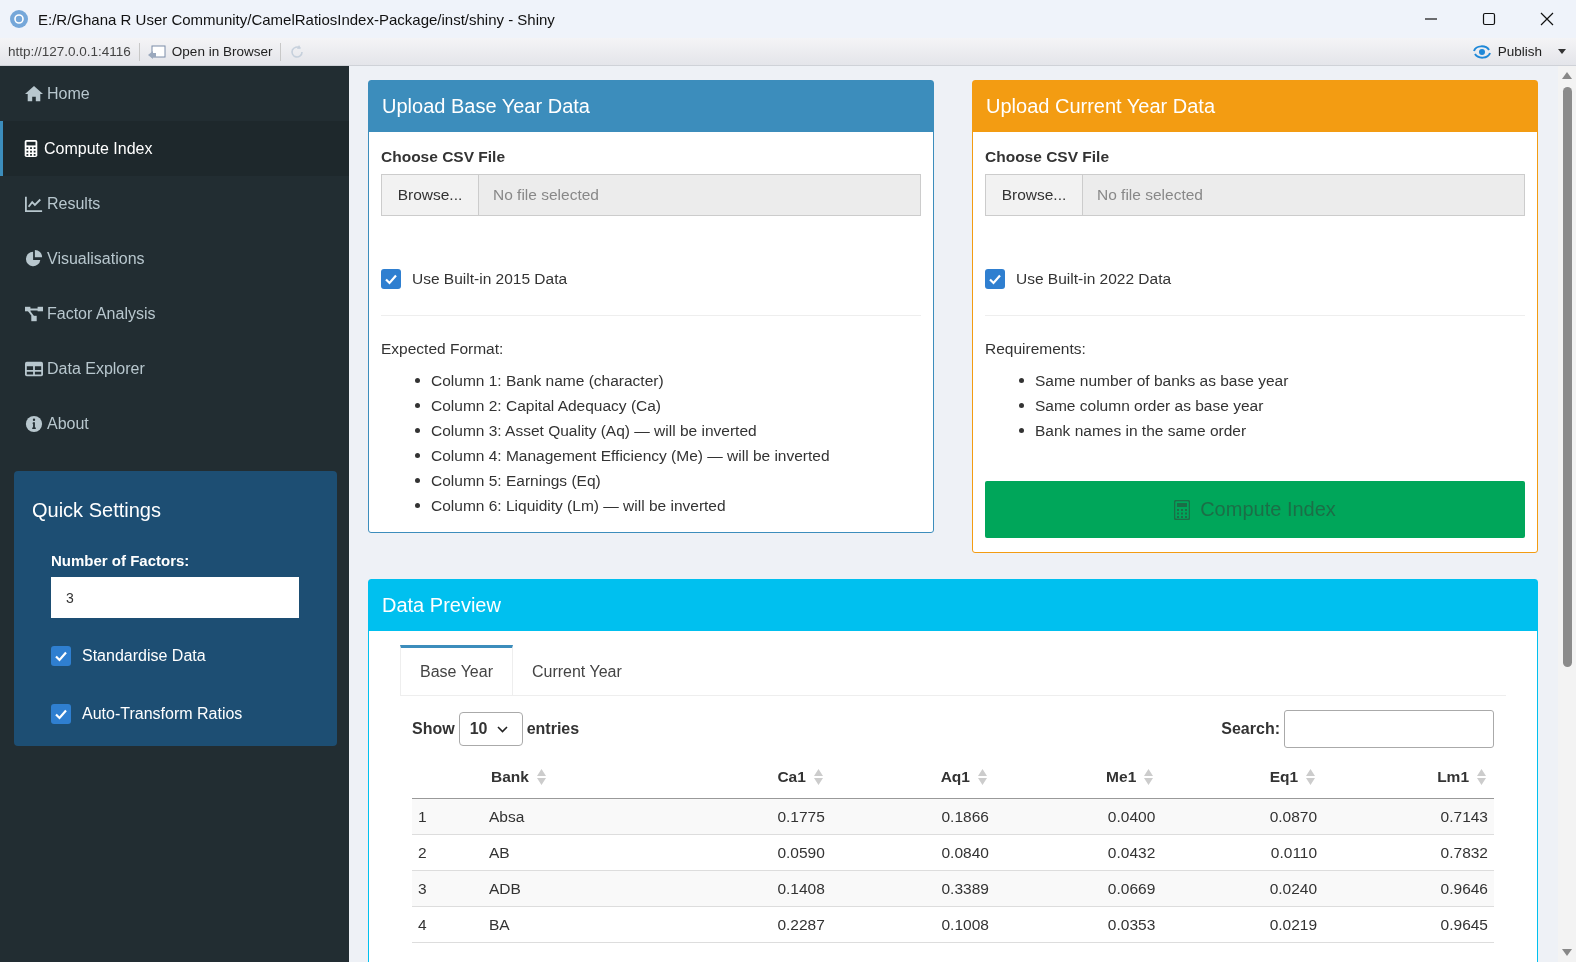 This screenshot has height=962, width=1576. What do you see at coordinates (34, 368) in the screenshot?
I see `table-icon` at bounding box center [34, 368].